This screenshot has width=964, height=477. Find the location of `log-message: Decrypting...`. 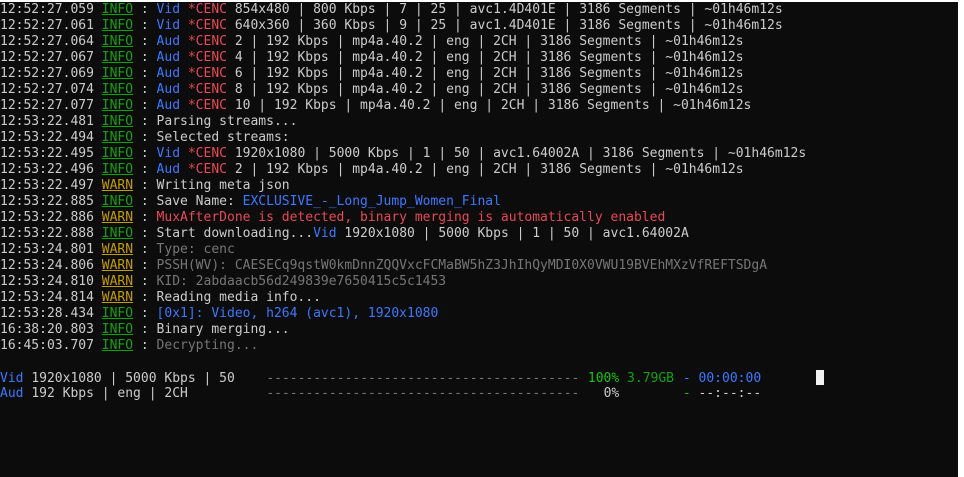

log-message: Decrypting... is located at coordinates (207, 345).